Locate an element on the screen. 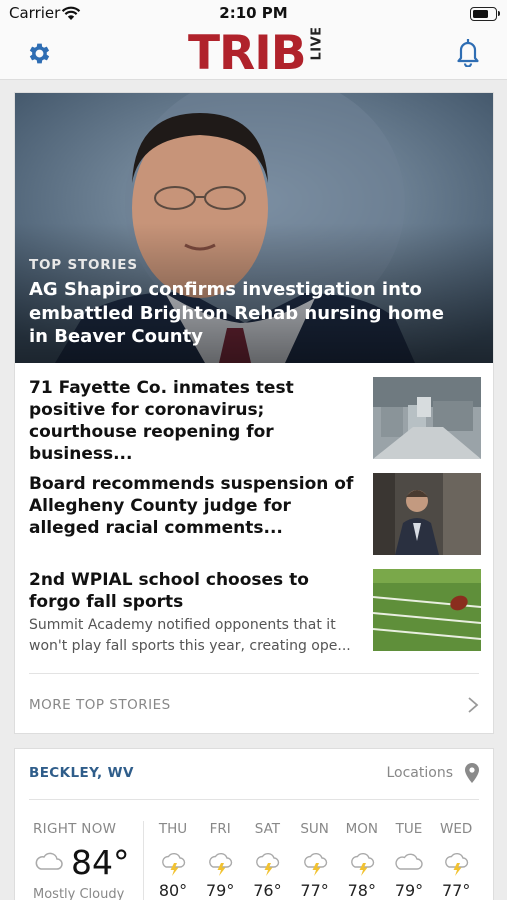 The image size is (507, 900). hero-kicker: TOP STORIES is located at coordinates (83, 265).